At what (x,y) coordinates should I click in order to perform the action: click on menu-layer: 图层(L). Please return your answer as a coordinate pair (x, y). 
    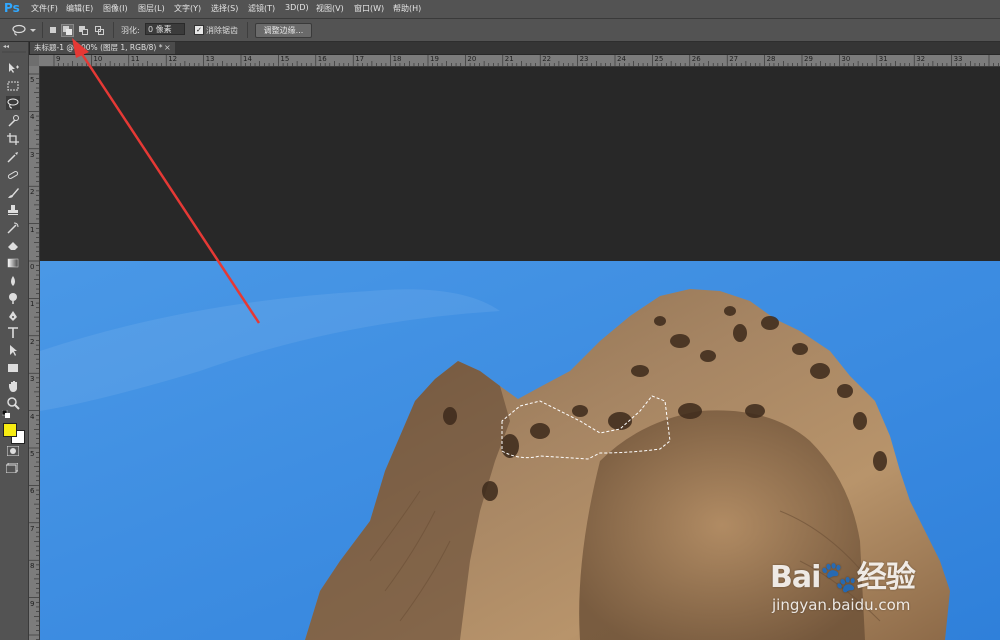
    Looking at the image, I should click on (151, 8).